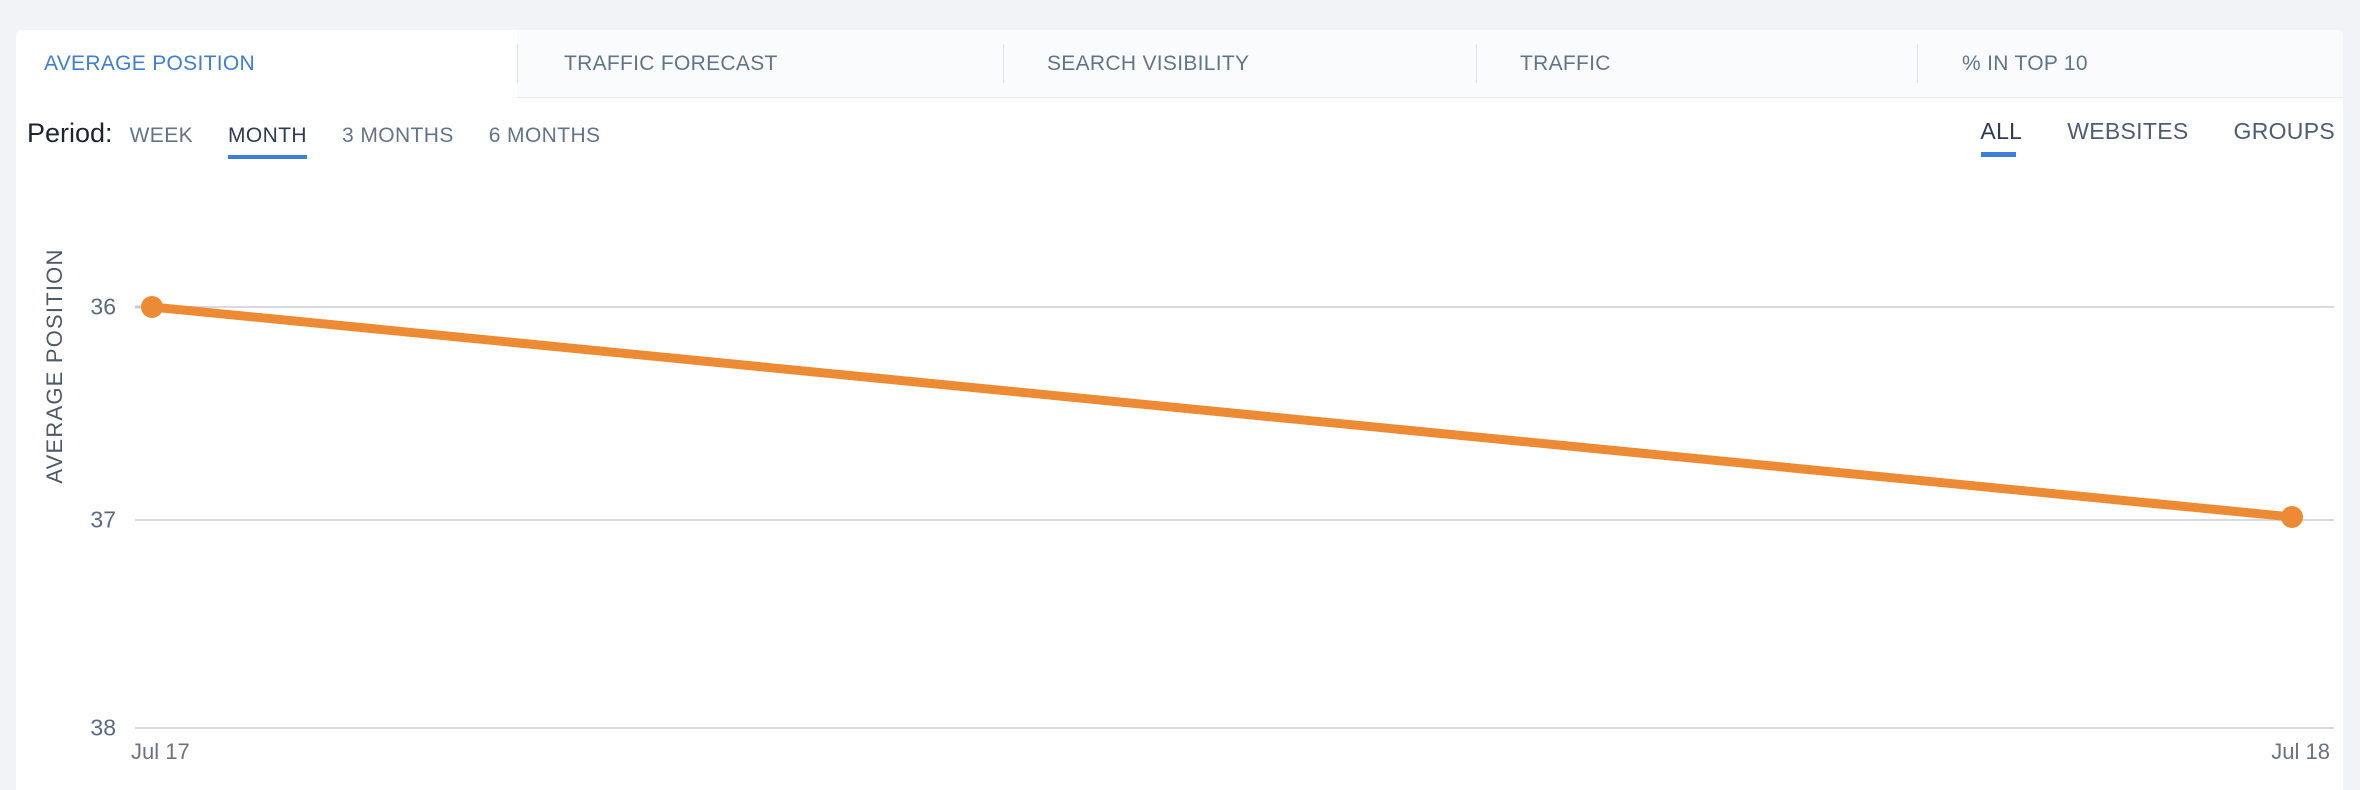 The image size is (2360, 790). What do you see at coordinates (266, 64) in the screenshot?
I see `tab-average-position: AVERAGE POSITION` at bounding box center [266, 64].